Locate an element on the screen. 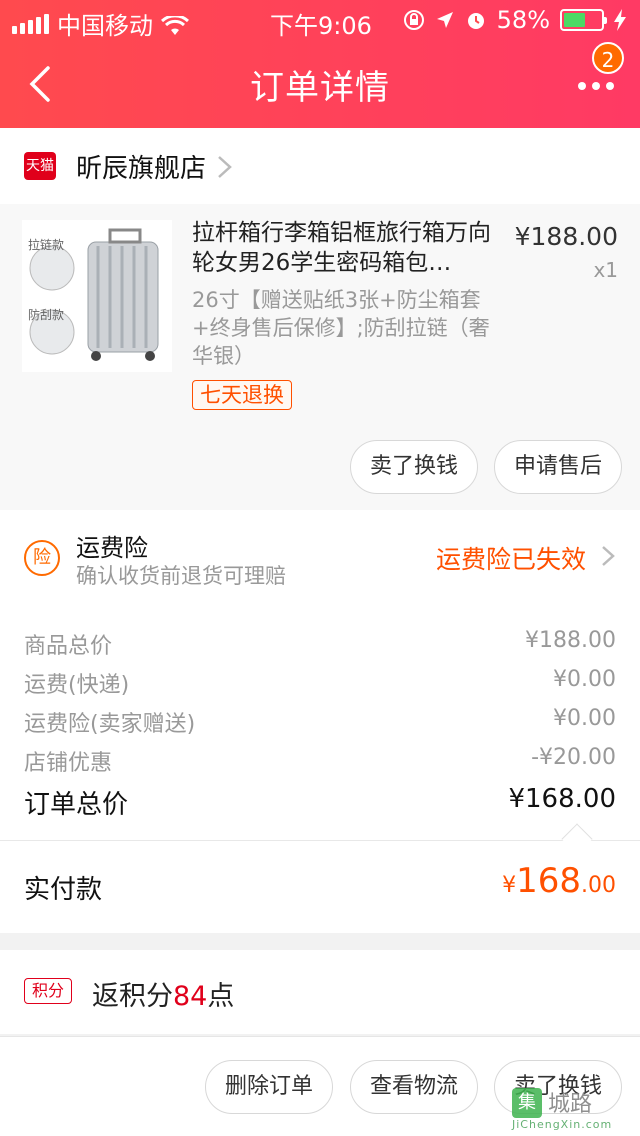 This screenshot has height=1136, width=640. order-total-label: 订单总价 is located at coordinates (76, 805).